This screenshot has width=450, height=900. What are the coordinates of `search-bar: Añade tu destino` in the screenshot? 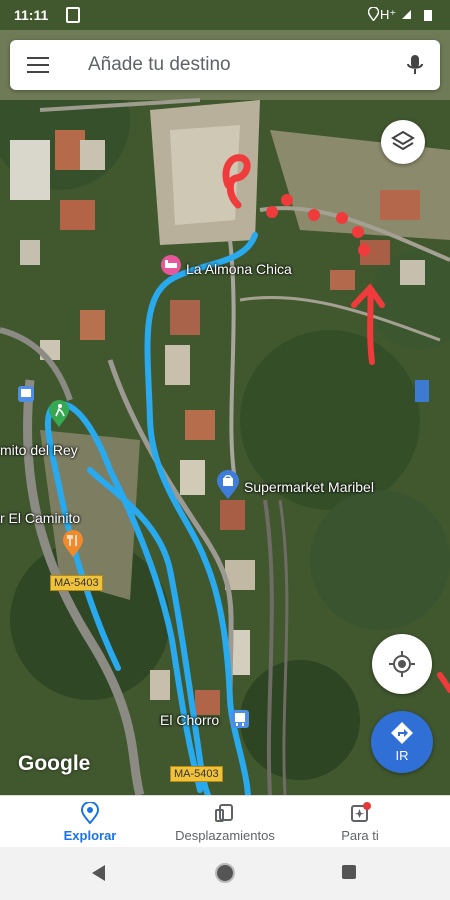 It's located at (225, 65).